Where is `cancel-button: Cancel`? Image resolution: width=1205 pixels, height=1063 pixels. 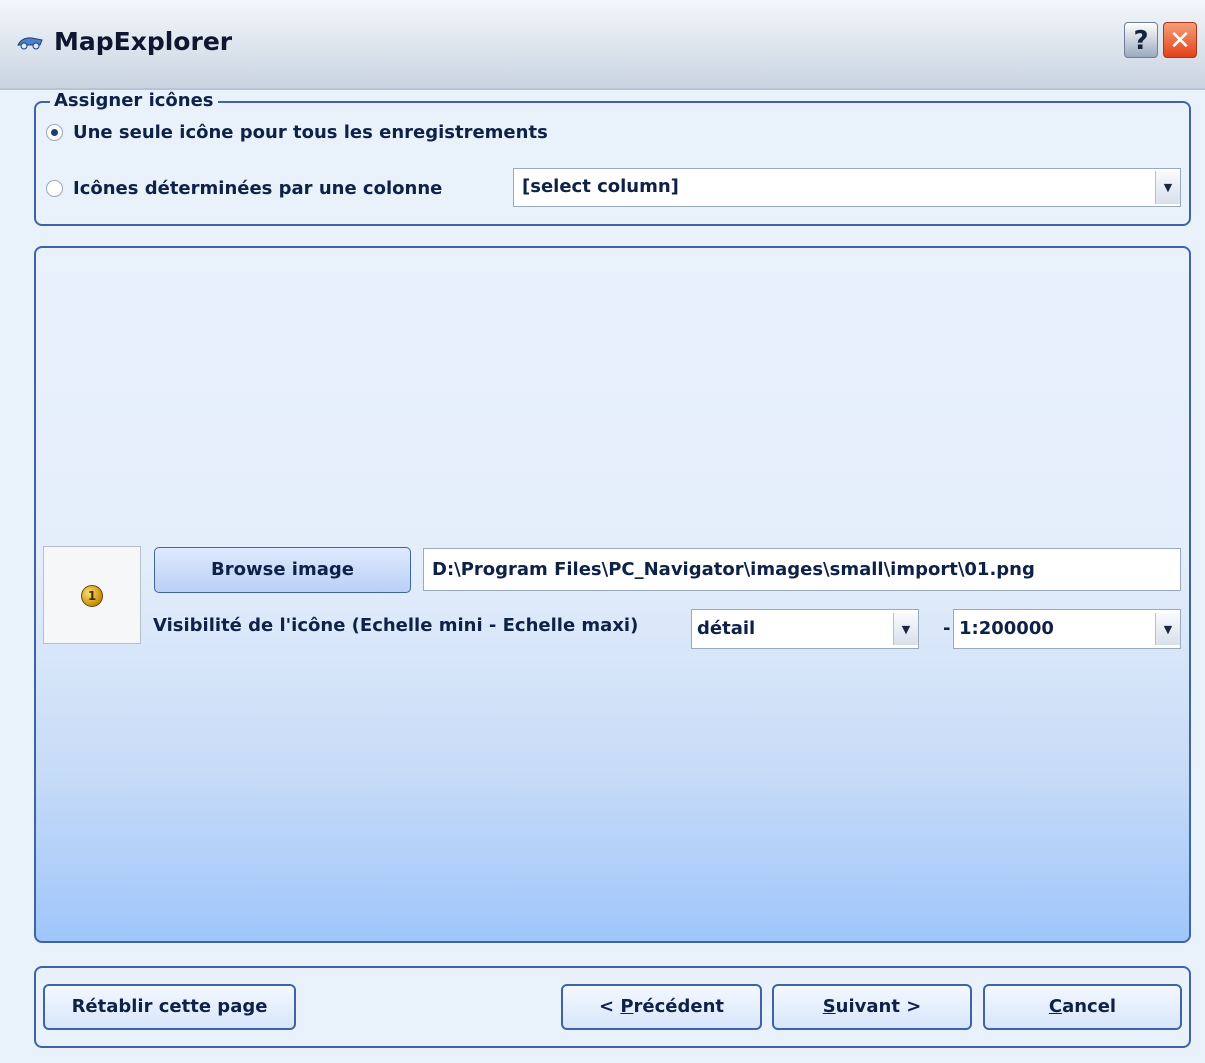 cancel-button: Cancel is located at coordinates (1082, 1007).